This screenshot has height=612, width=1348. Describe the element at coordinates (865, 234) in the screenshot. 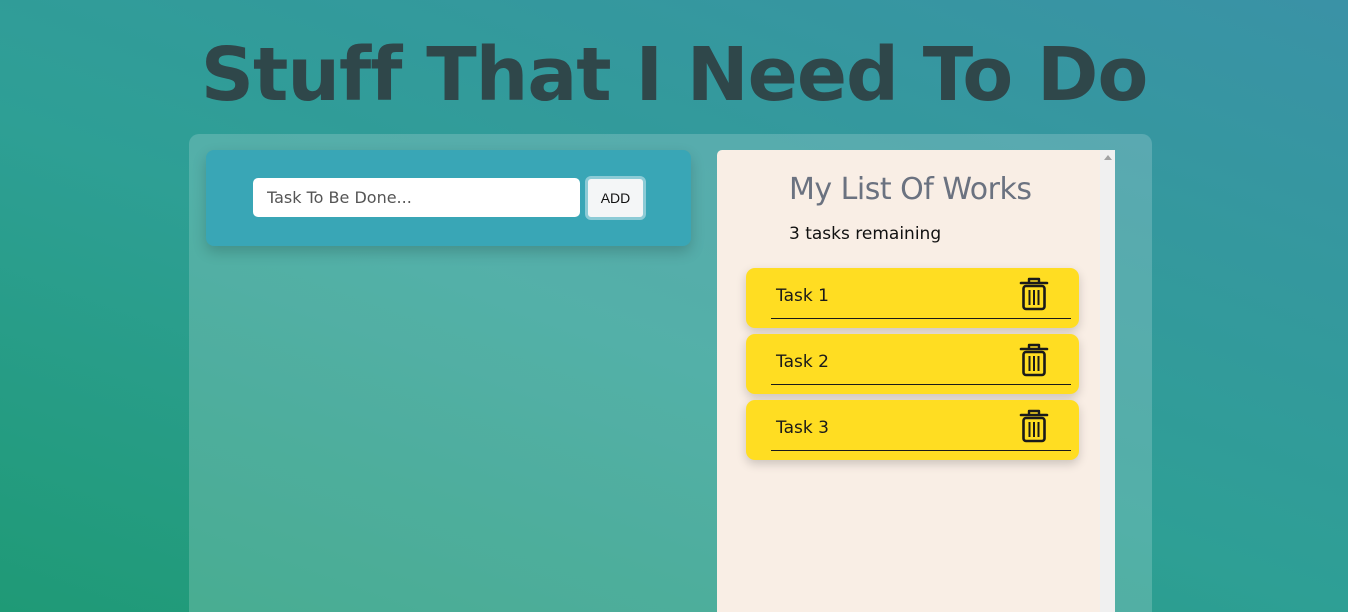

I see `tasks-remaining-count: 3 tasks remaining` at that location.